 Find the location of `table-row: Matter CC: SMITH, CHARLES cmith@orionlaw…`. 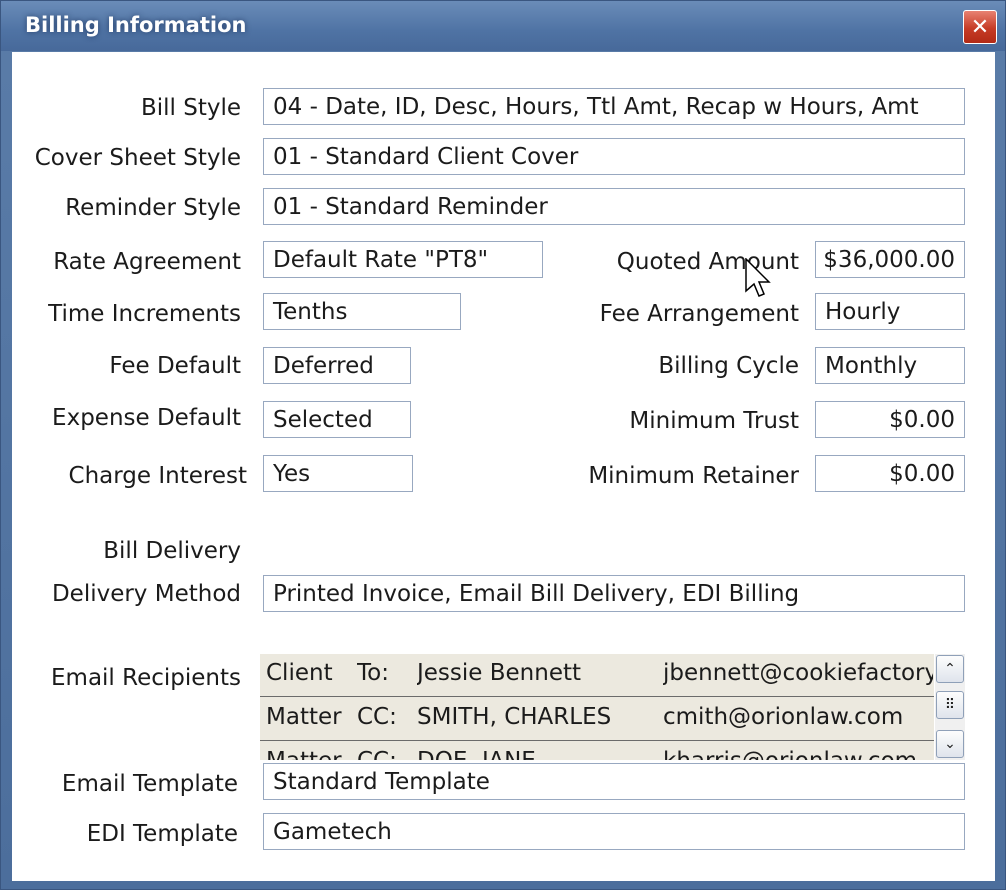

table-row: Matter CC: SMITH, CHARLES cmith@orionlaw… is located at coordinates (597, 719).